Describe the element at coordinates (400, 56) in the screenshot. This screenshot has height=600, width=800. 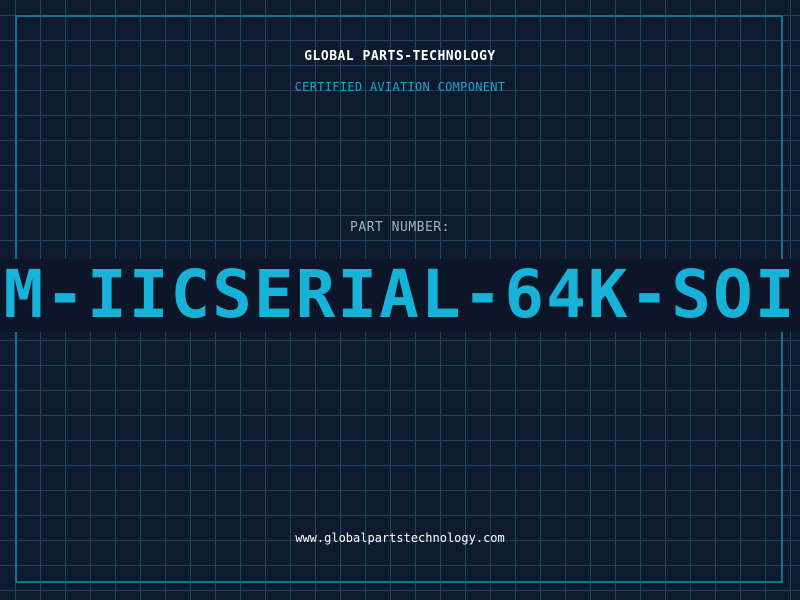
I see `company-name: GLOBAL PARTS-TECHNOLOGY` at that location.